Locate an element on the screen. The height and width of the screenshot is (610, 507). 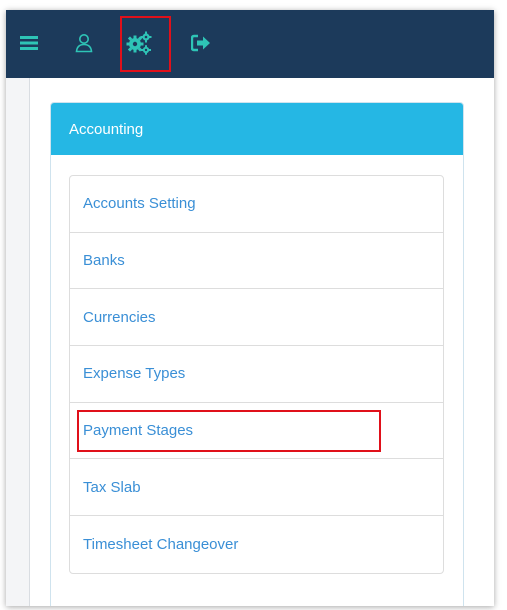
menu-toggle-button is located at coordinates (29, 43).